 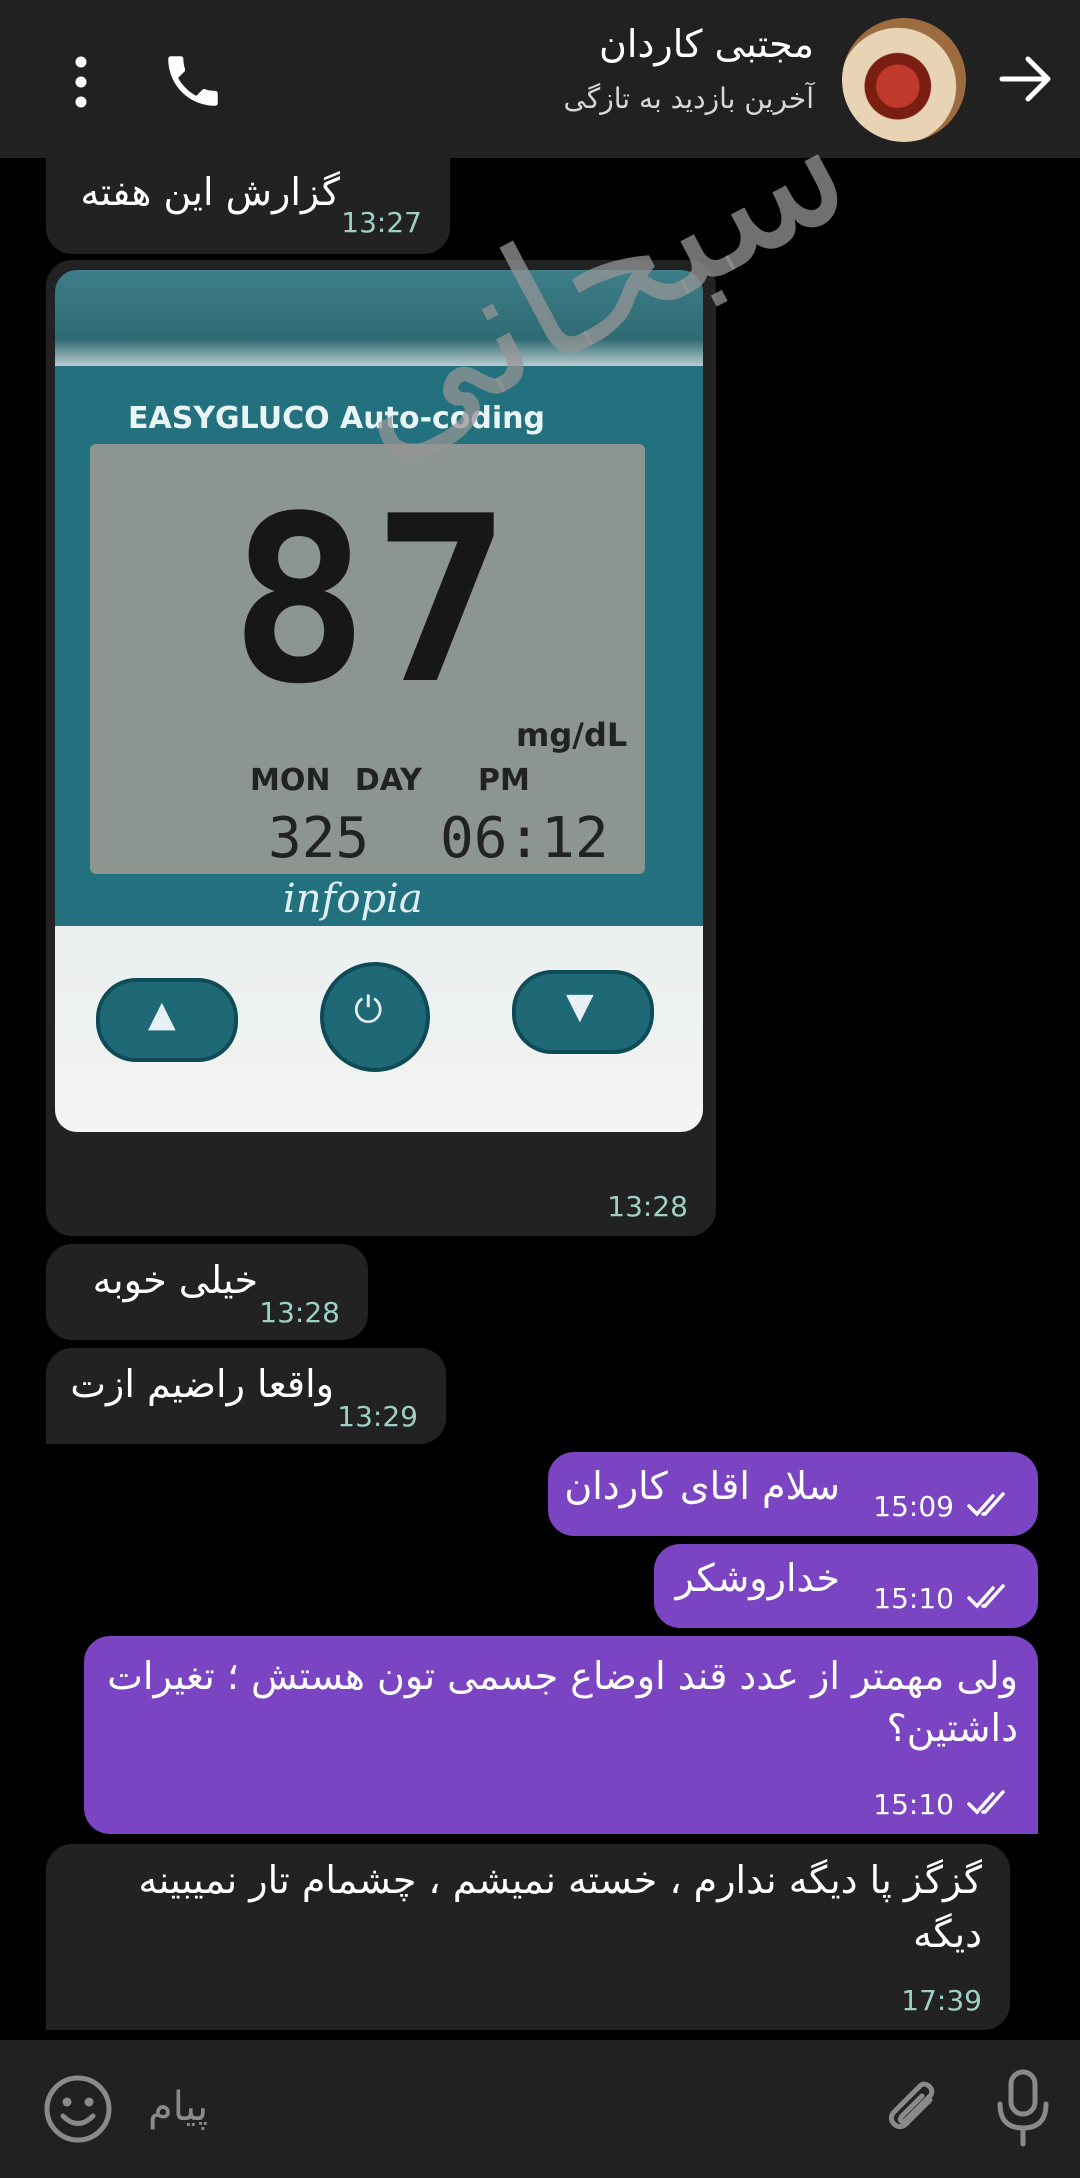 What do you see at coordinates (336, 780) in the screenshot?
I see `day-labels: MON DAY` at bounding box center [336, 780].